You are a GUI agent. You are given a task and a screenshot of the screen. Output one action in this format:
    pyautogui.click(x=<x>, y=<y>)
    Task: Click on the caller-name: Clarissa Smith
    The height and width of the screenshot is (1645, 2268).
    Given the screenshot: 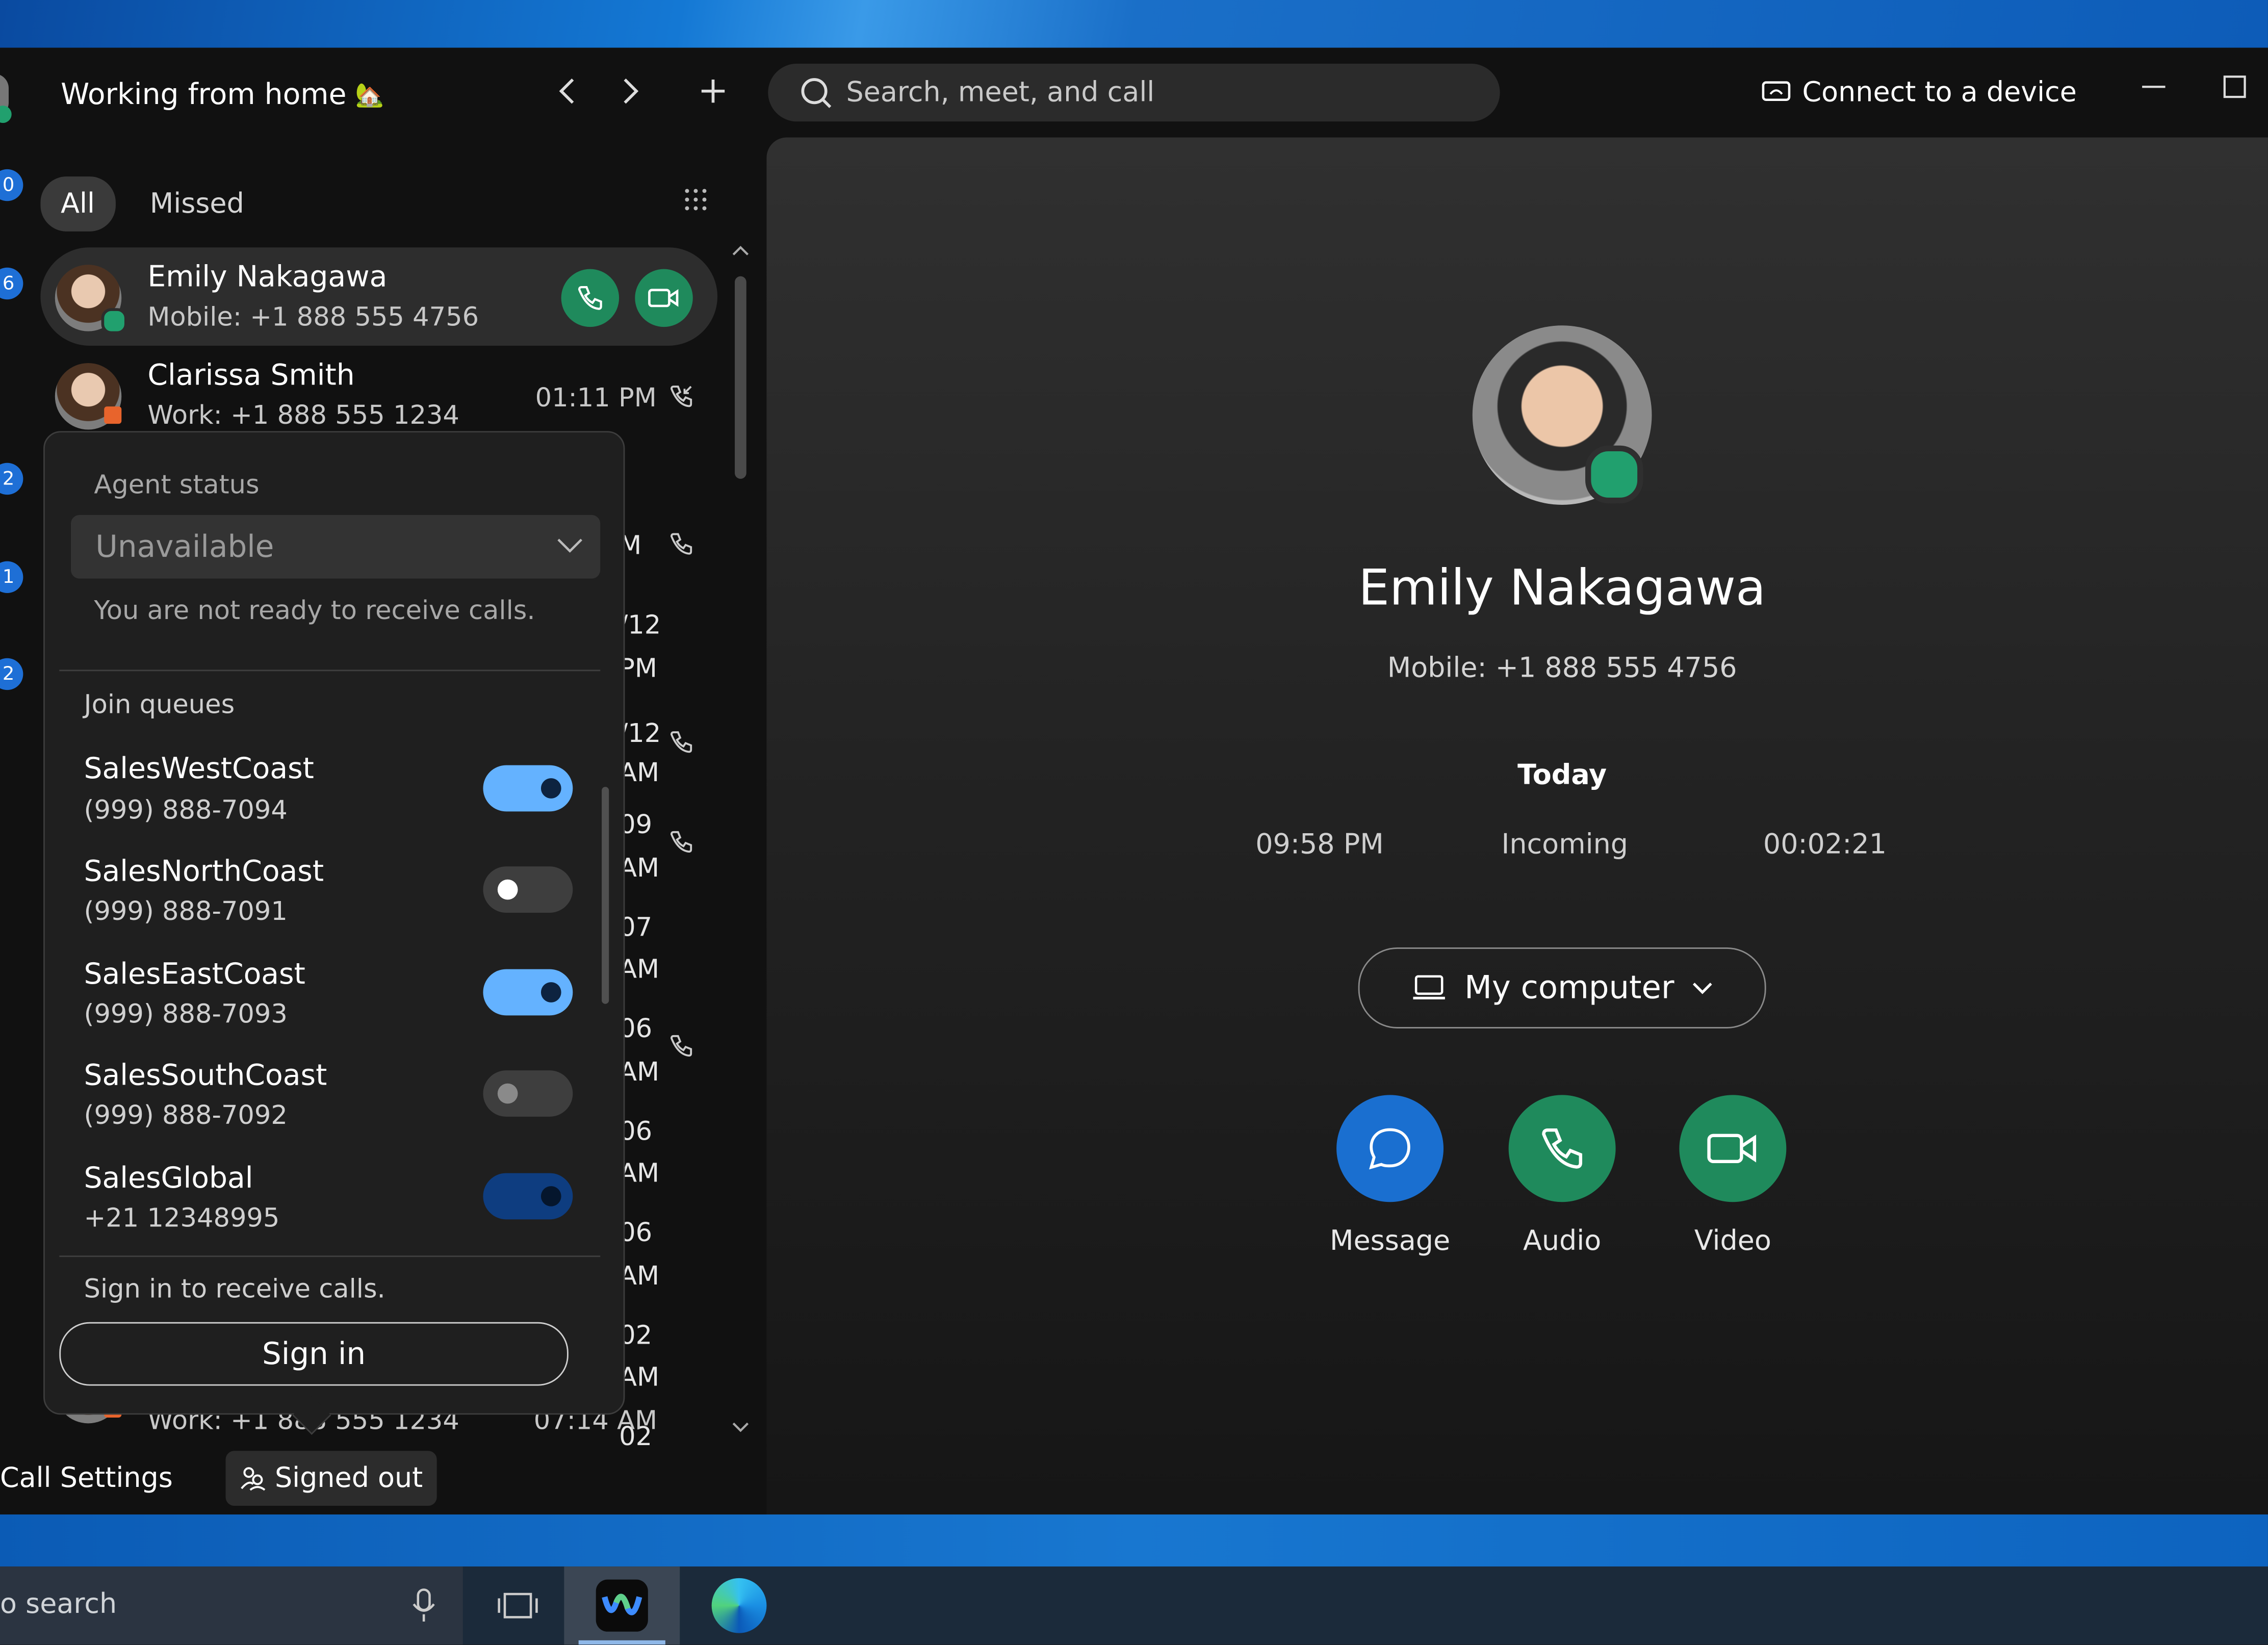 What is the action you would take?
    pyautogui.click(x=251, y=374)
    